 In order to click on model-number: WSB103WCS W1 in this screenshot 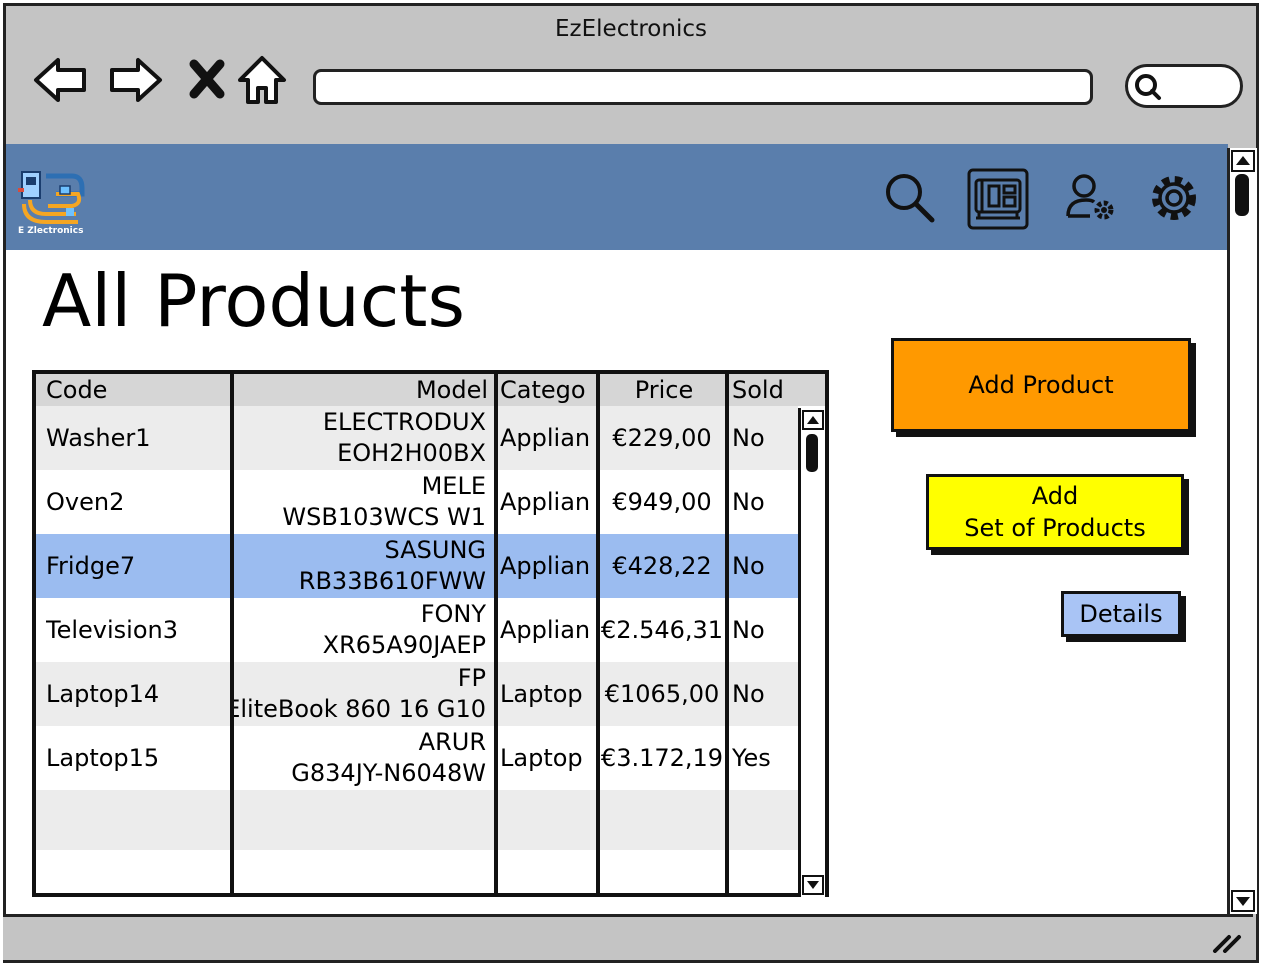, I will do `click(384, 517)`.